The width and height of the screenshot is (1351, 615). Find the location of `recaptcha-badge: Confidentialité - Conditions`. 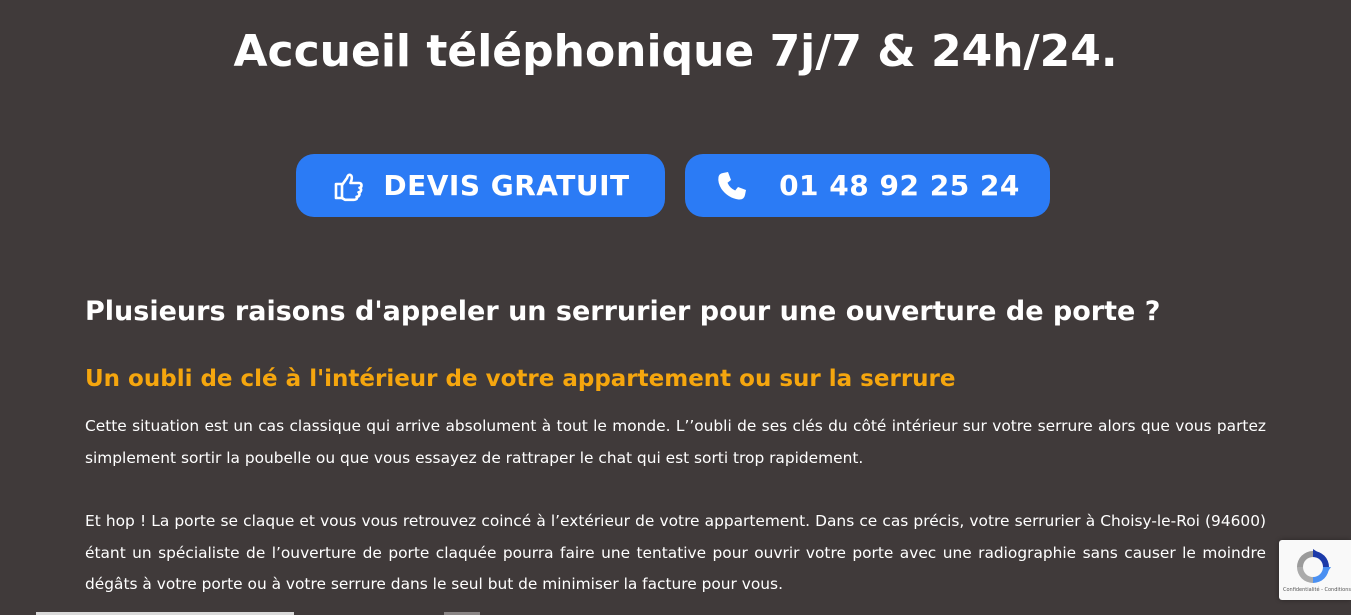

recaptcha-badge: Confidentialité - Conditions is located at coordinates (1315, 570).